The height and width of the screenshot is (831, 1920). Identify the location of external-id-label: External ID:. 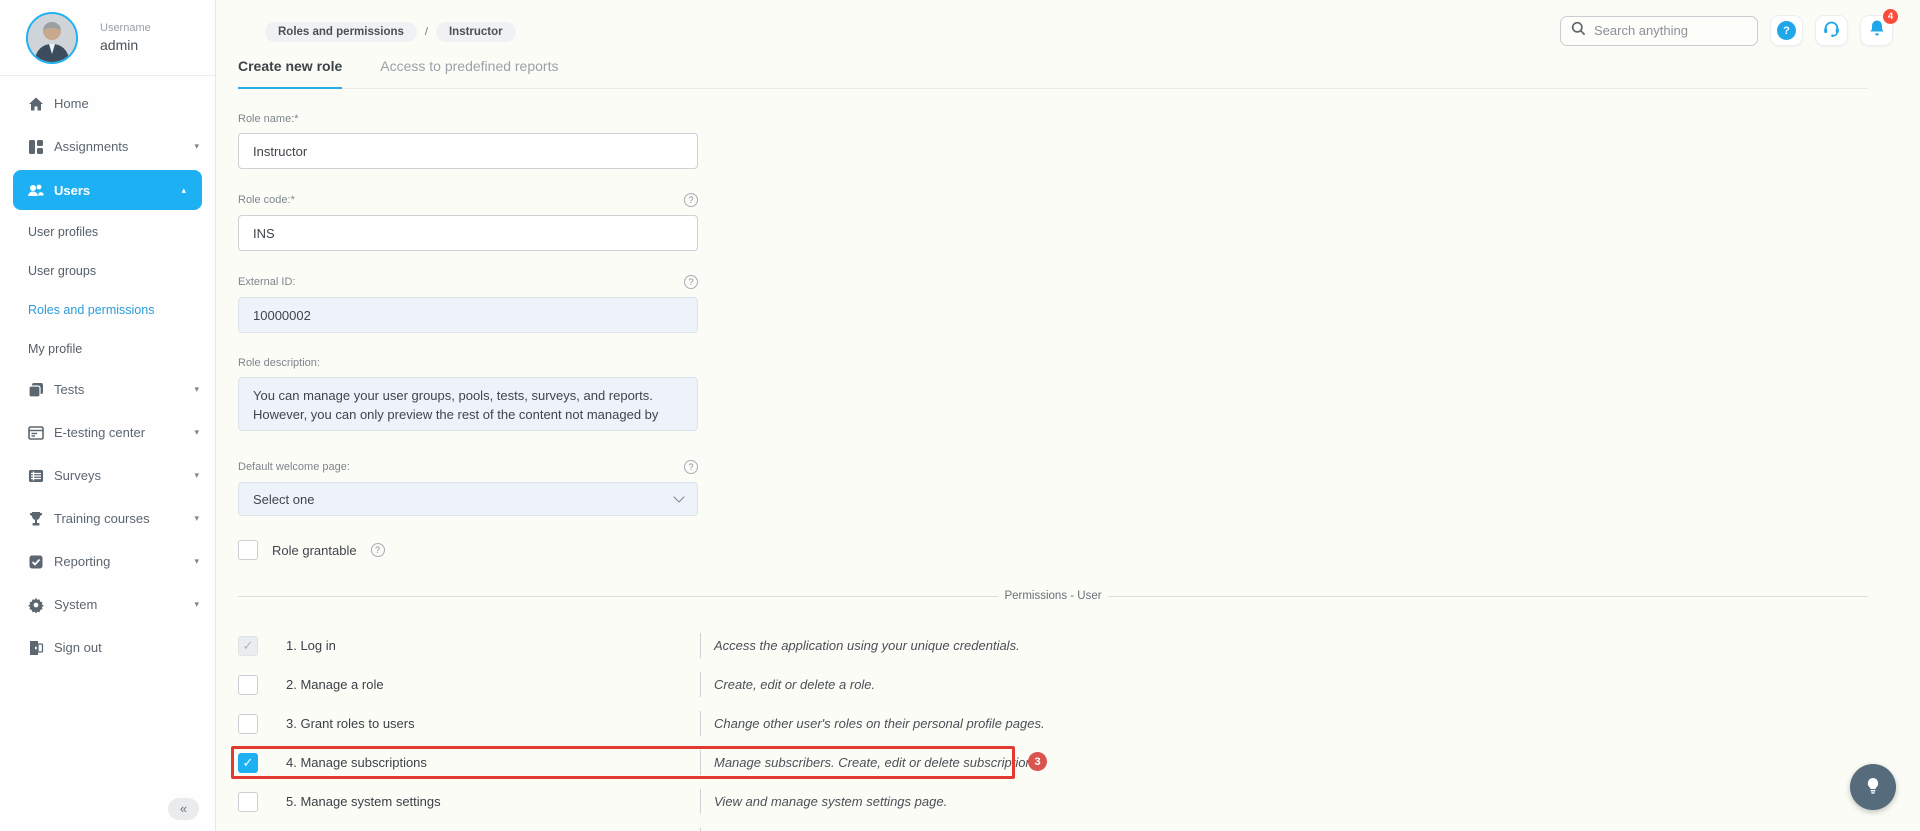
(267, 282).